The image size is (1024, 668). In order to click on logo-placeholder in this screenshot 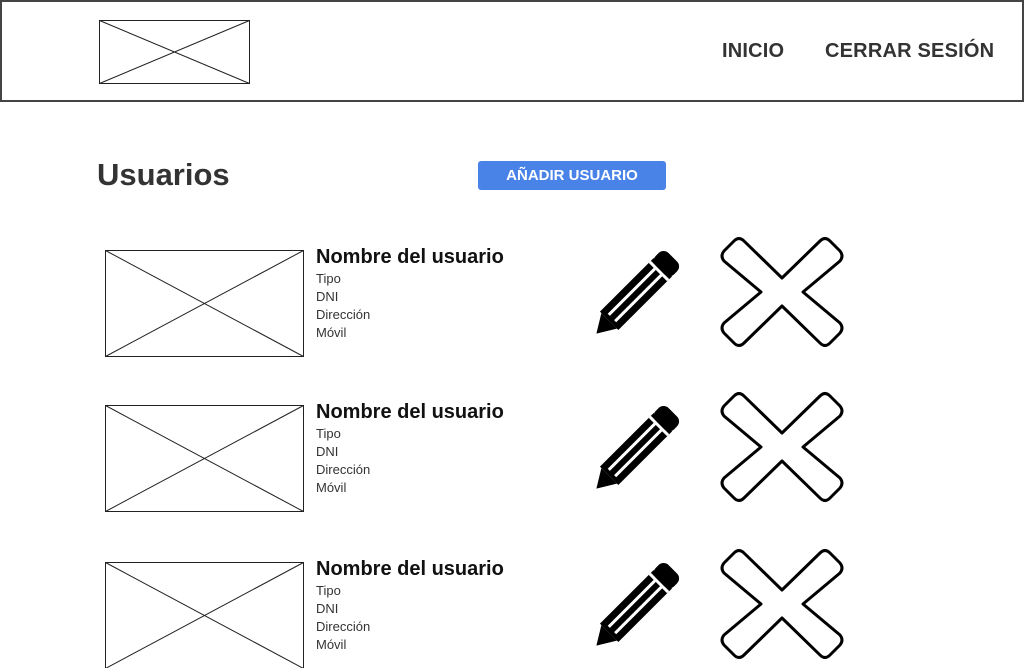, I will do `click(174, 52)`.